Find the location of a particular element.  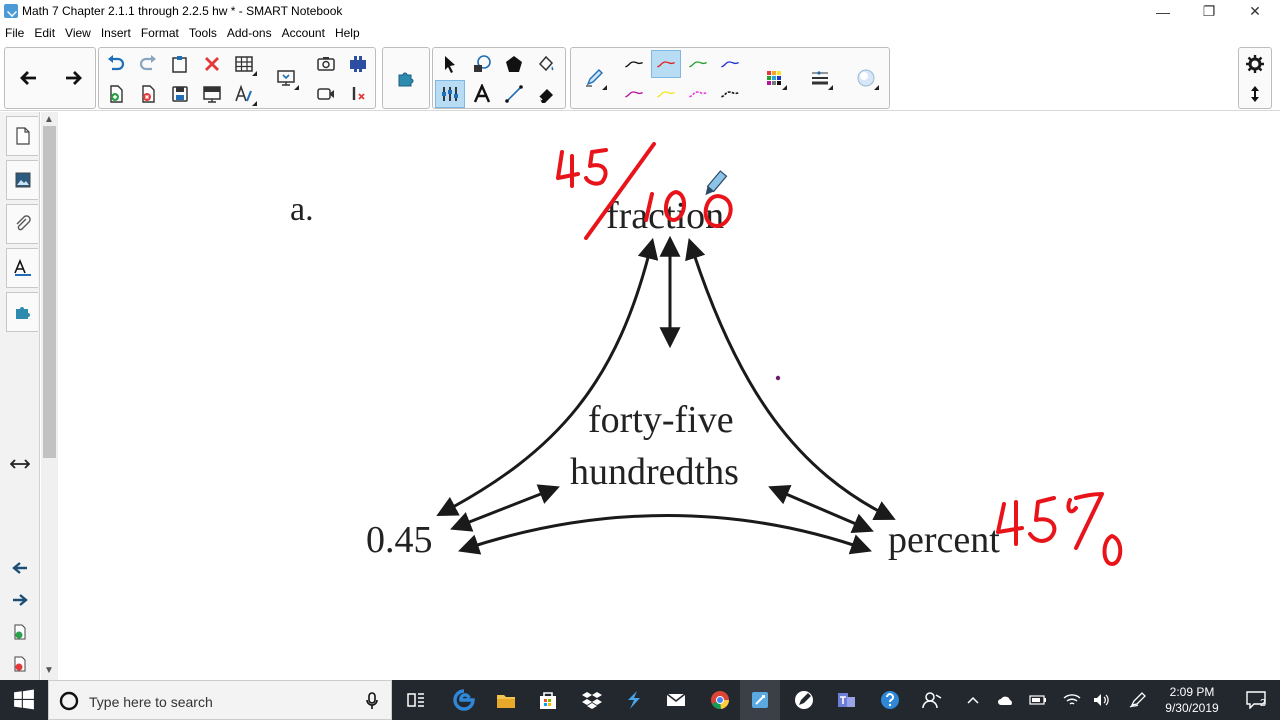

previous-page-button is located at coordinates (20, 568).